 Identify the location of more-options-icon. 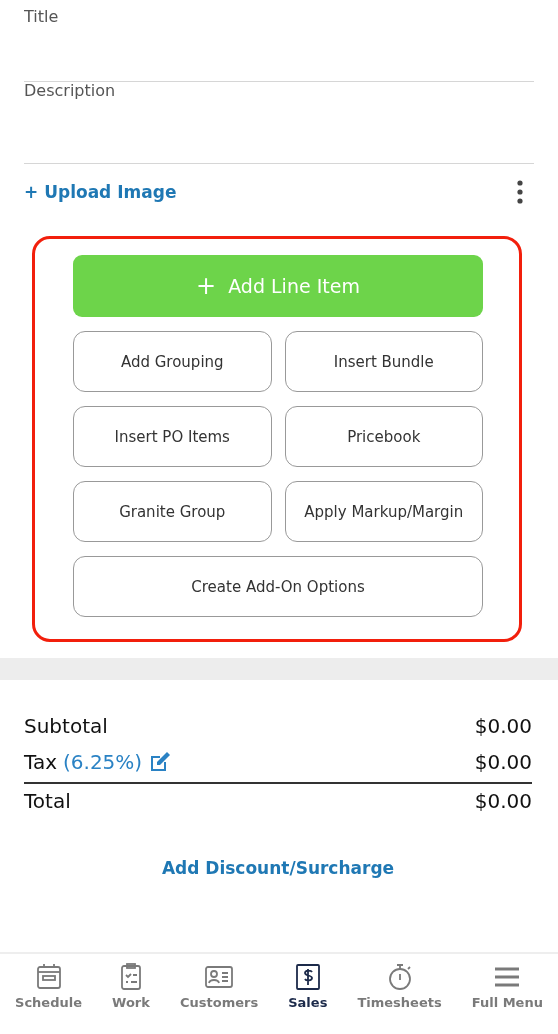
(520, 192).